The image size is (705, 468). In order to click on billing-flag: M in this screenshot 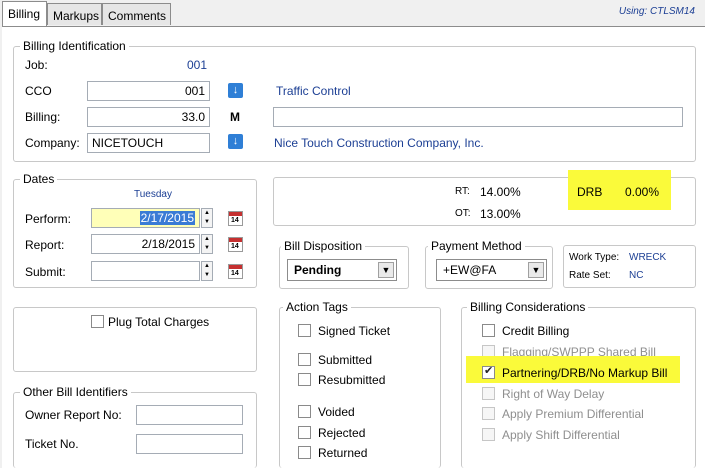, I will do `click(235, 117)`.